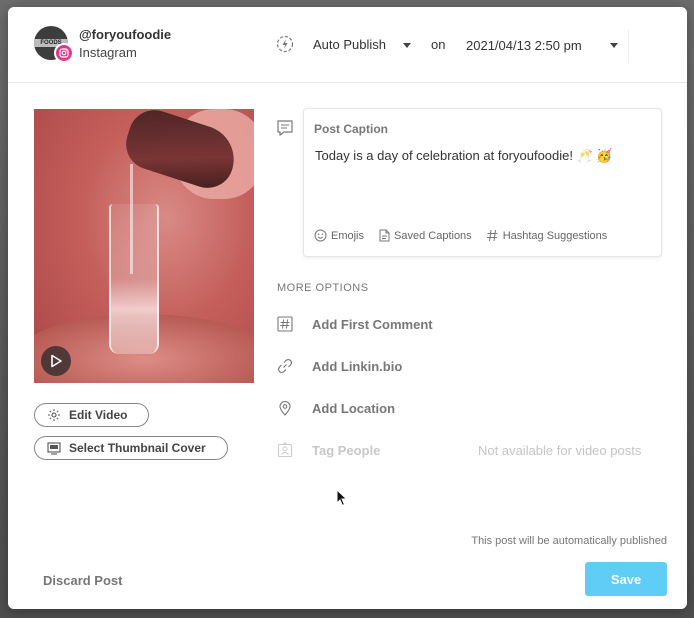 The width and height of the screenshot is (694, 618). Describe the element at coordinates (285, 408) in the screenshot. I see `location-pin-icon` at that location.